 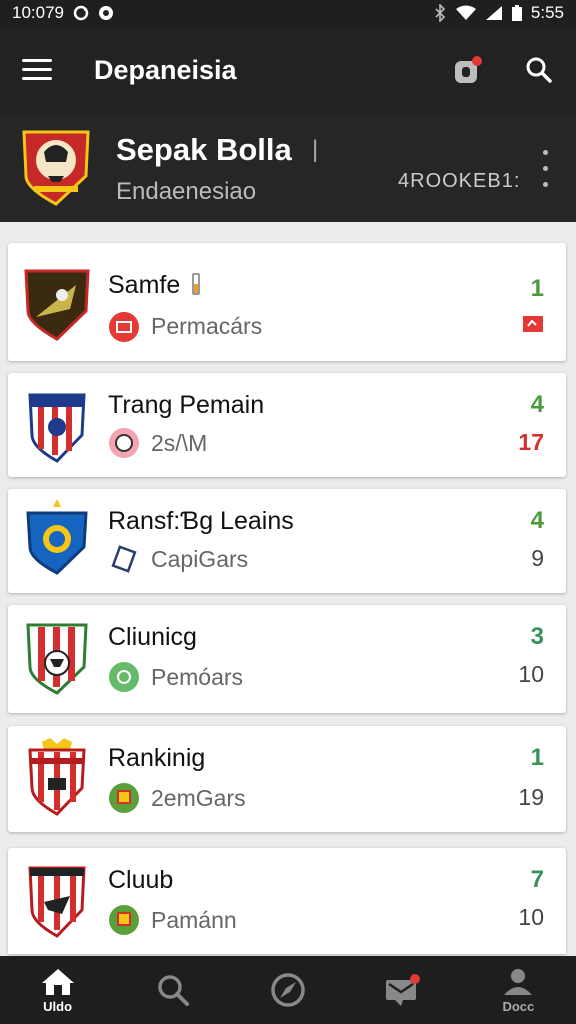 I want to click on status-clock-right: 5:55, so click(x=547, y=12).